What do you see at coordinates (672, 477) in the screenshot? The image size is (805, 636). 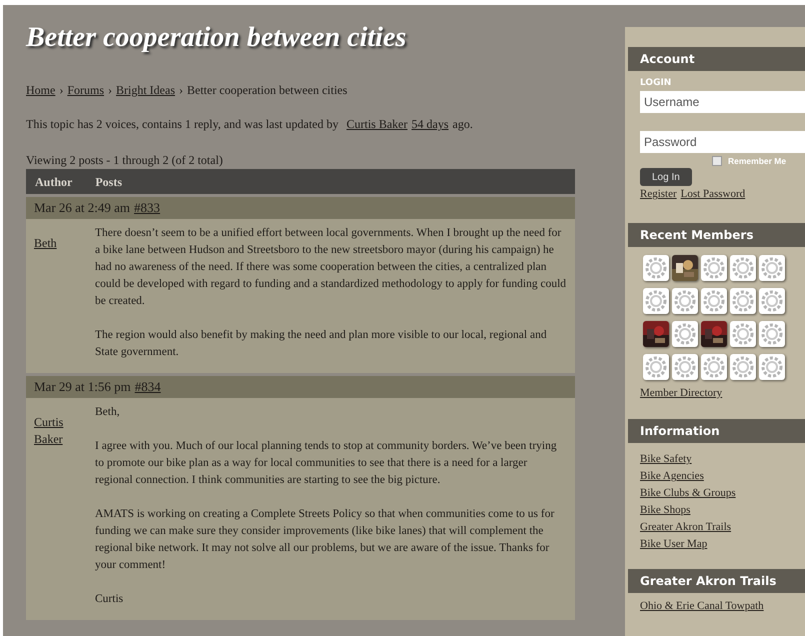 I see `information-link: Bike Agencies` at bounding box center [672, 477].